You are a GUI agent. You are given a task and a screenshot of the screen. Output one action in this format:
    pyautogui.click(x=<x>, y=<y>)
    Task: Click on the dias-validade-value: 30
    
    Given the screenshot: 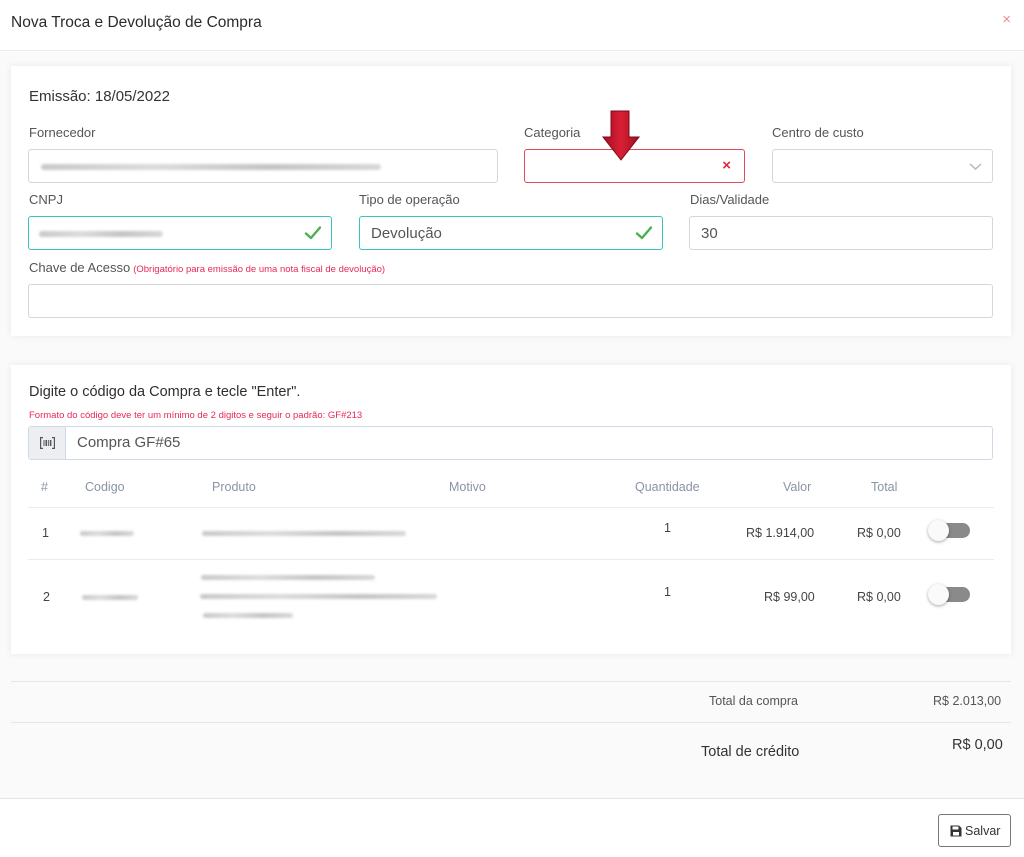 What is the action you would take?
    pyautogui.click(x=709, y=233)
    